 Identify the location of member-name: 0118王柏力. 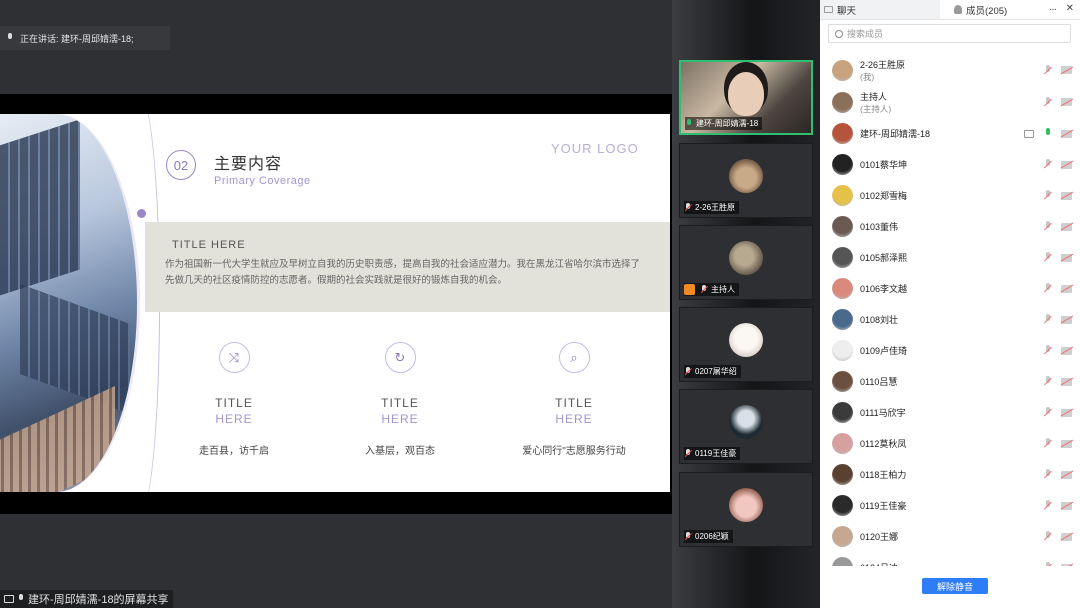
(883, 475).